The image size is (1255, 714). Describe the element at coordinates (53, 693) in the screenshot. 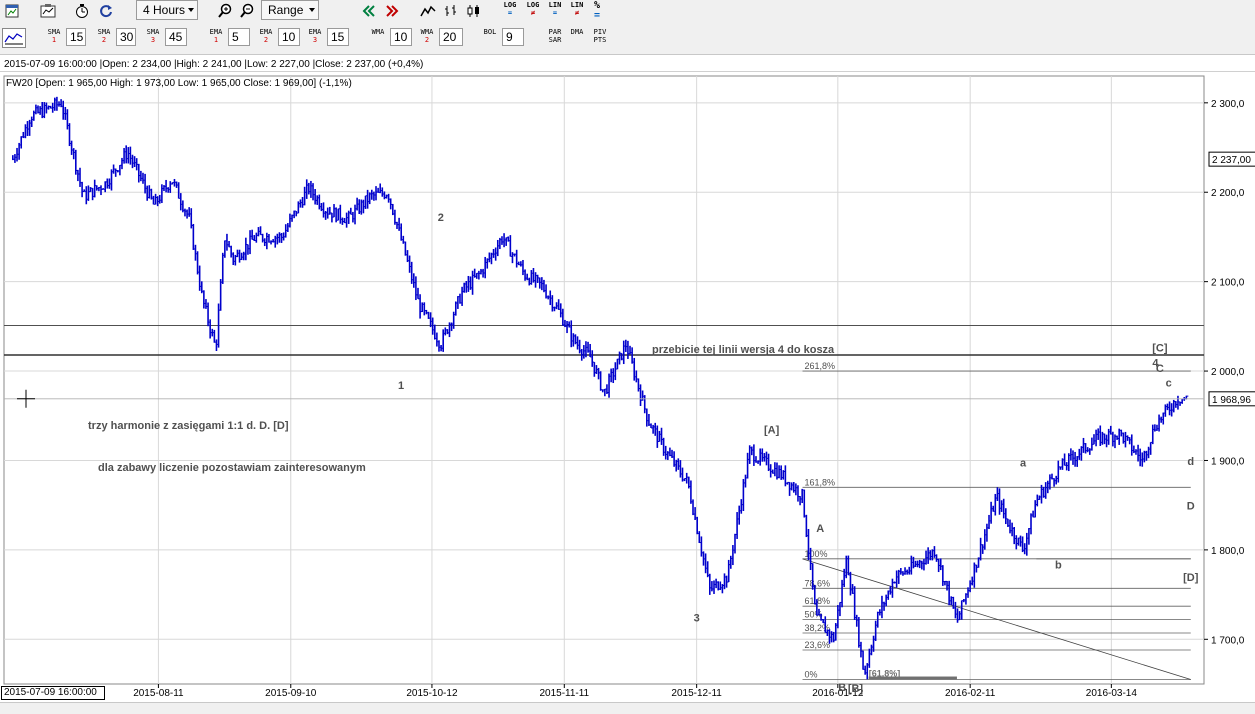

I see `cursor-time-label: 2015-07-09 16:00:00` at that location.